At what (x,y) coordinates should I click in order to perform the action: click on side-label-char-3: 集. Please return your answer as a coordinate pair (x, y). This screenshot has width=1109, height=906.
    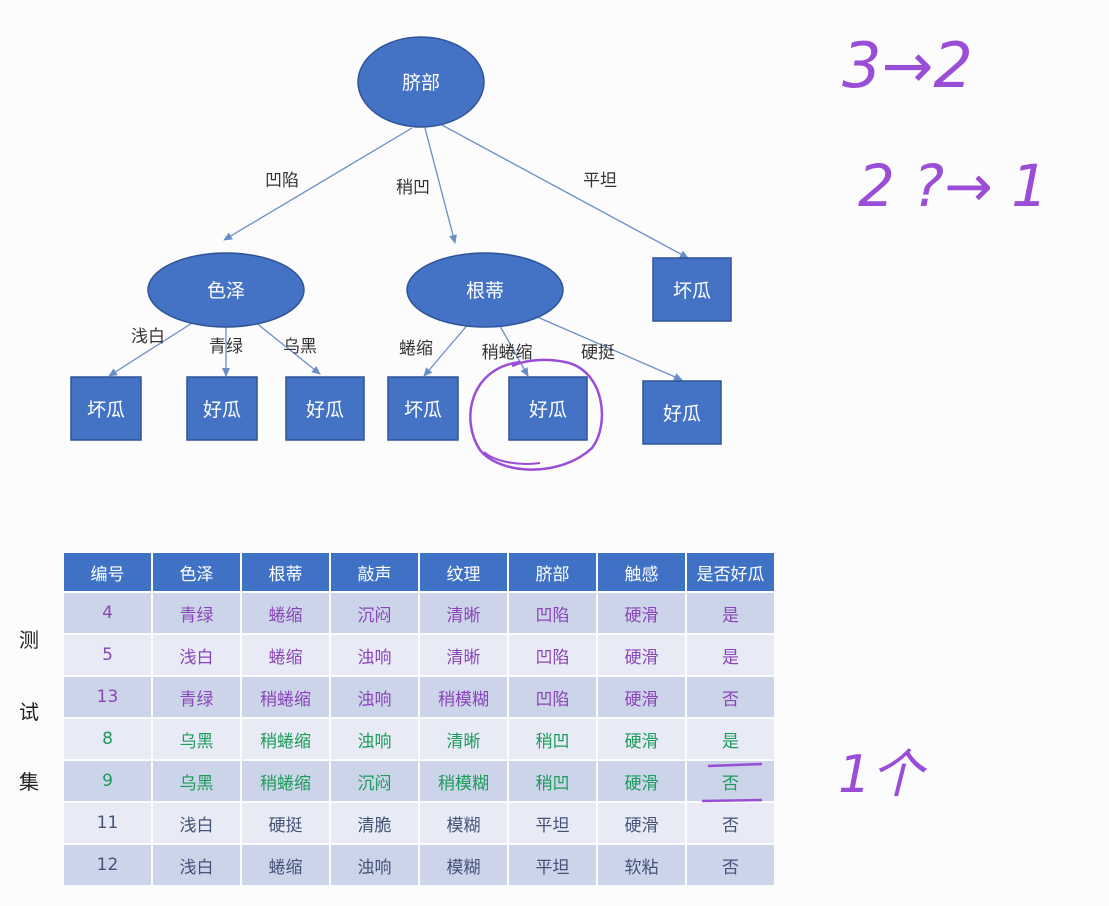
    Looking at the image, I should click on (29, 782).